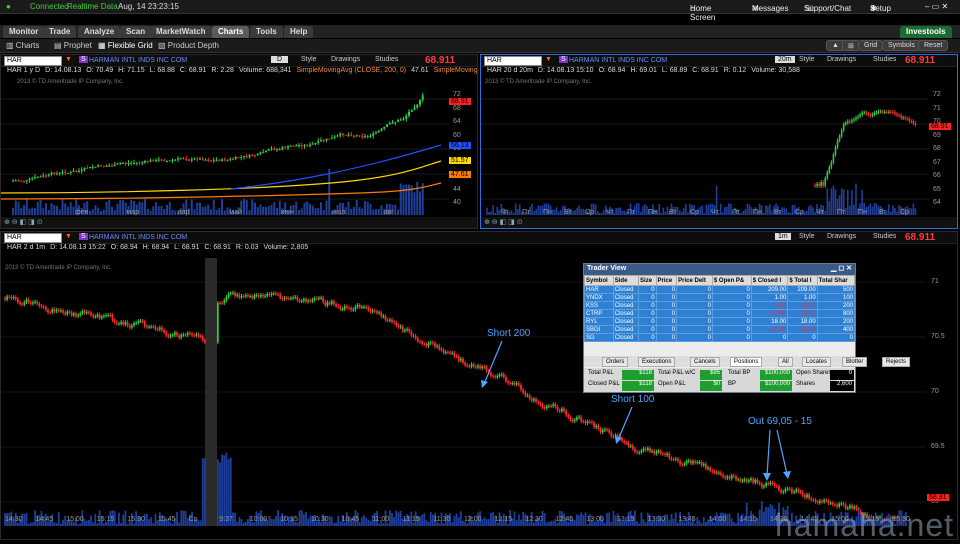 This screenshot has height=544, width=960. Describe the element at coordinates (266, 32) in the screenshot. I see `tab-tools: Tools` at that location.